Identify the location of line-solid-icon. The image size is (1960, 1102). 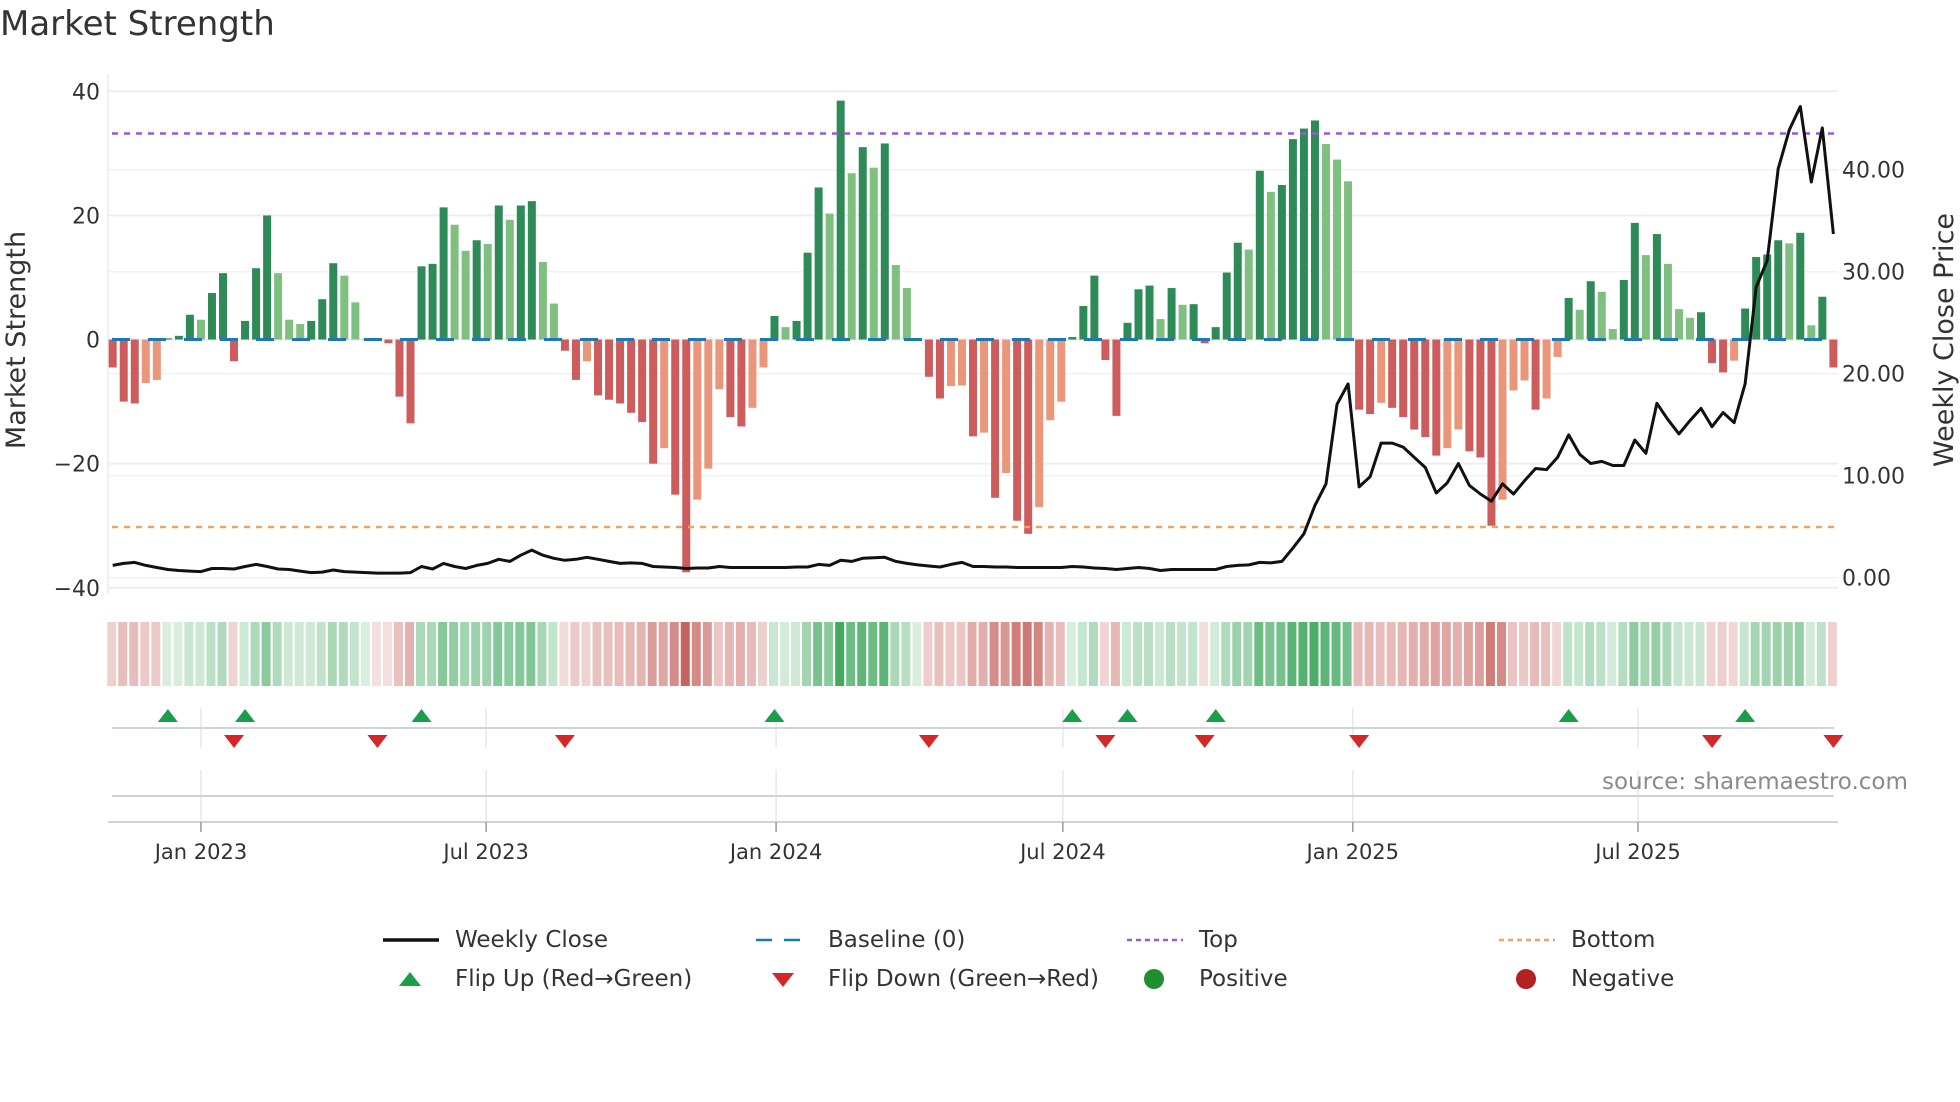
(411, 940).